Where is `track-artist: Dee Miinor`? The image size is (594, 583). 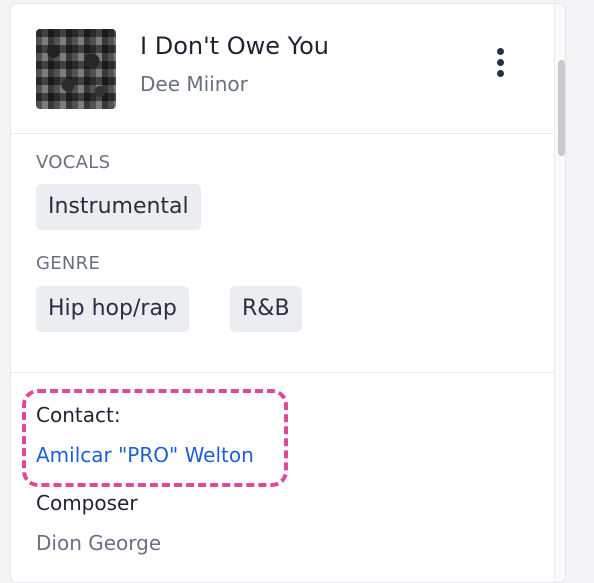
track-artist: Dee Miinor is located at coordinates (194, 84).